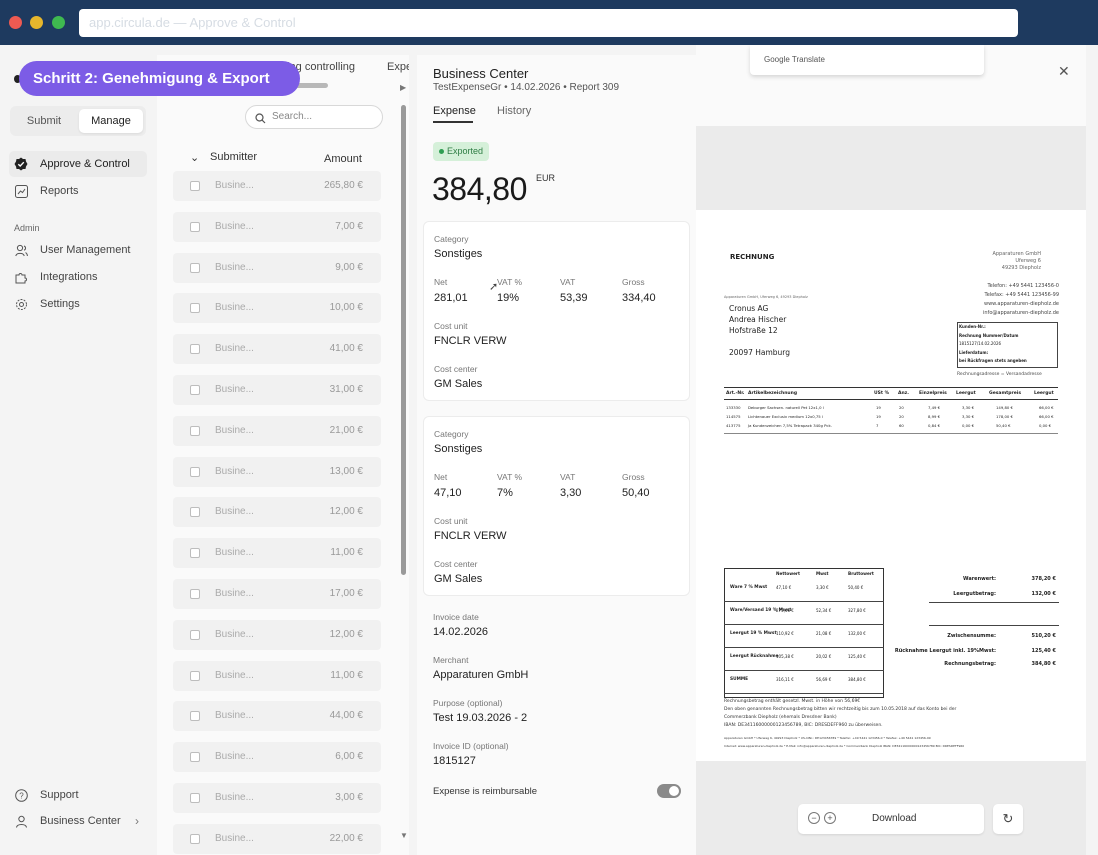  What do you see at coordinates (1064, 71) in the screenshot?
I see `close-icon: ✕` at bounding box center [1064, 71].